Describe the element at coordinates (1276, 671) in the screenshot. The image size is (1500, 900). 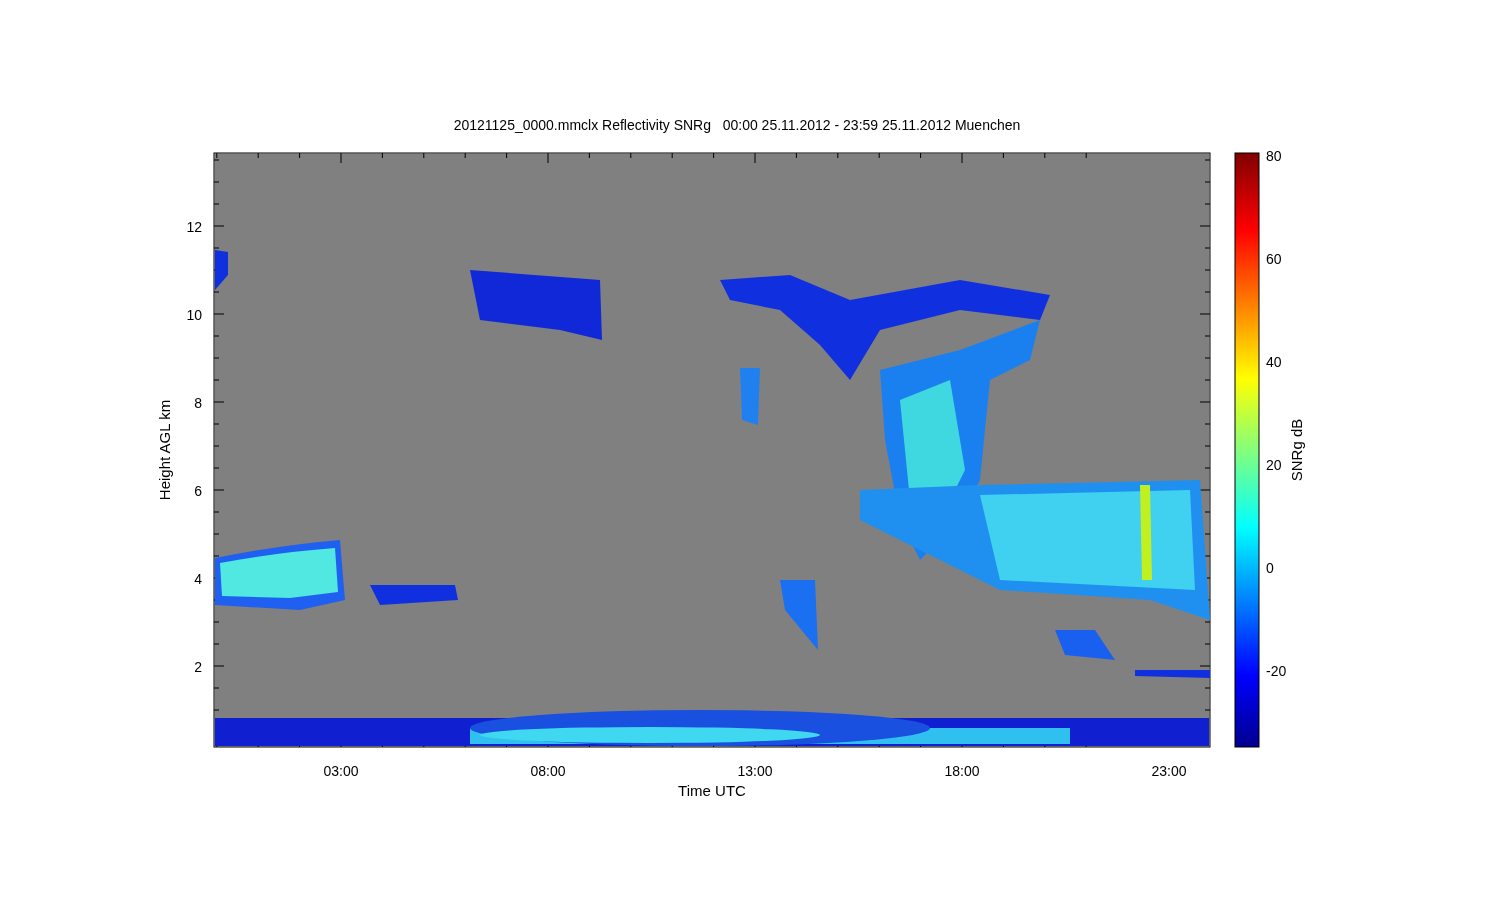
I see `colorbar-tick-label: -20` at that location.